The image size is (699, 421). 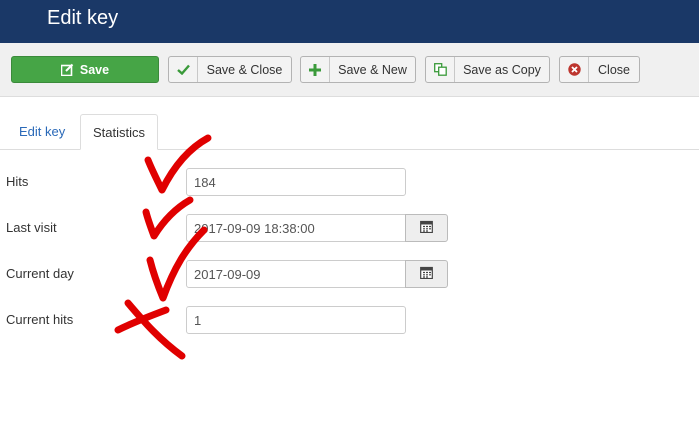 I want to click on copy-icon, so click(x=440, y=69).